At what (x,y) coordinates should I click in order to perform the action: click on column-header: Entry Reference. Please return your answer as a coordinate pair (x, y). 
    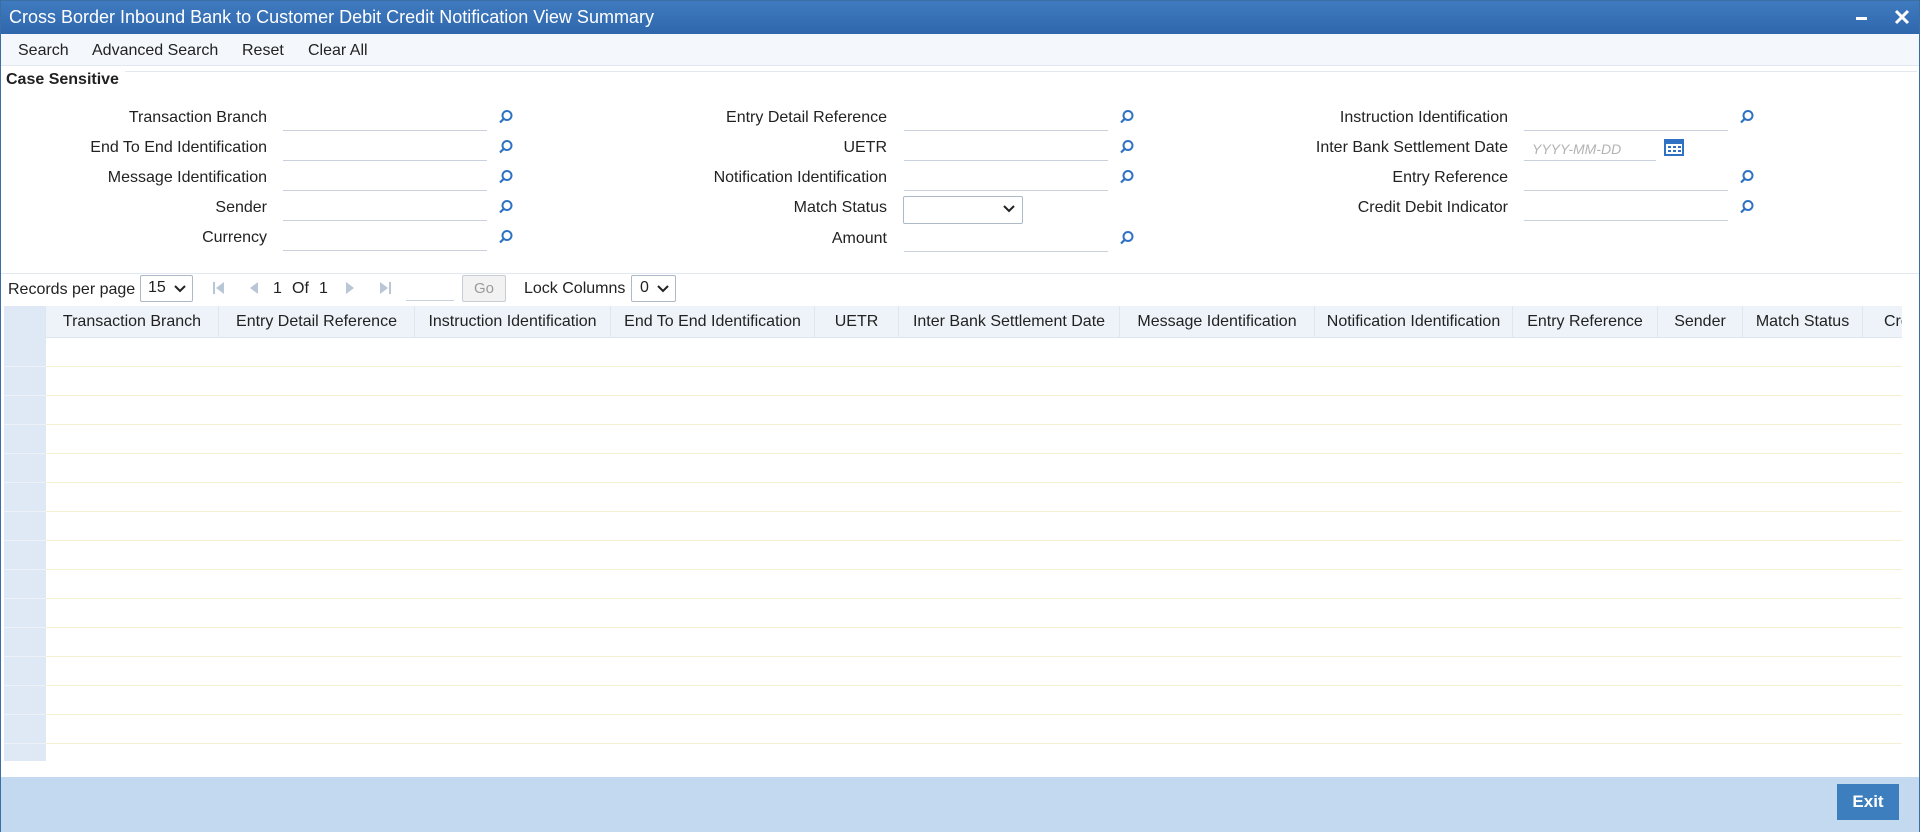
    Looking at the image, I should click on (1585, 322).